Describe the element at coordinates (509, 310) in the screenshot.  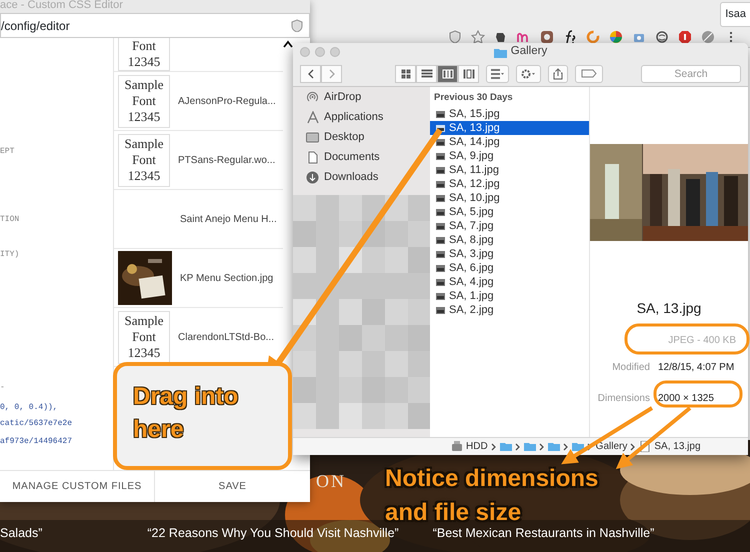
I see `file-row: SA, 2.jpg` at that location.